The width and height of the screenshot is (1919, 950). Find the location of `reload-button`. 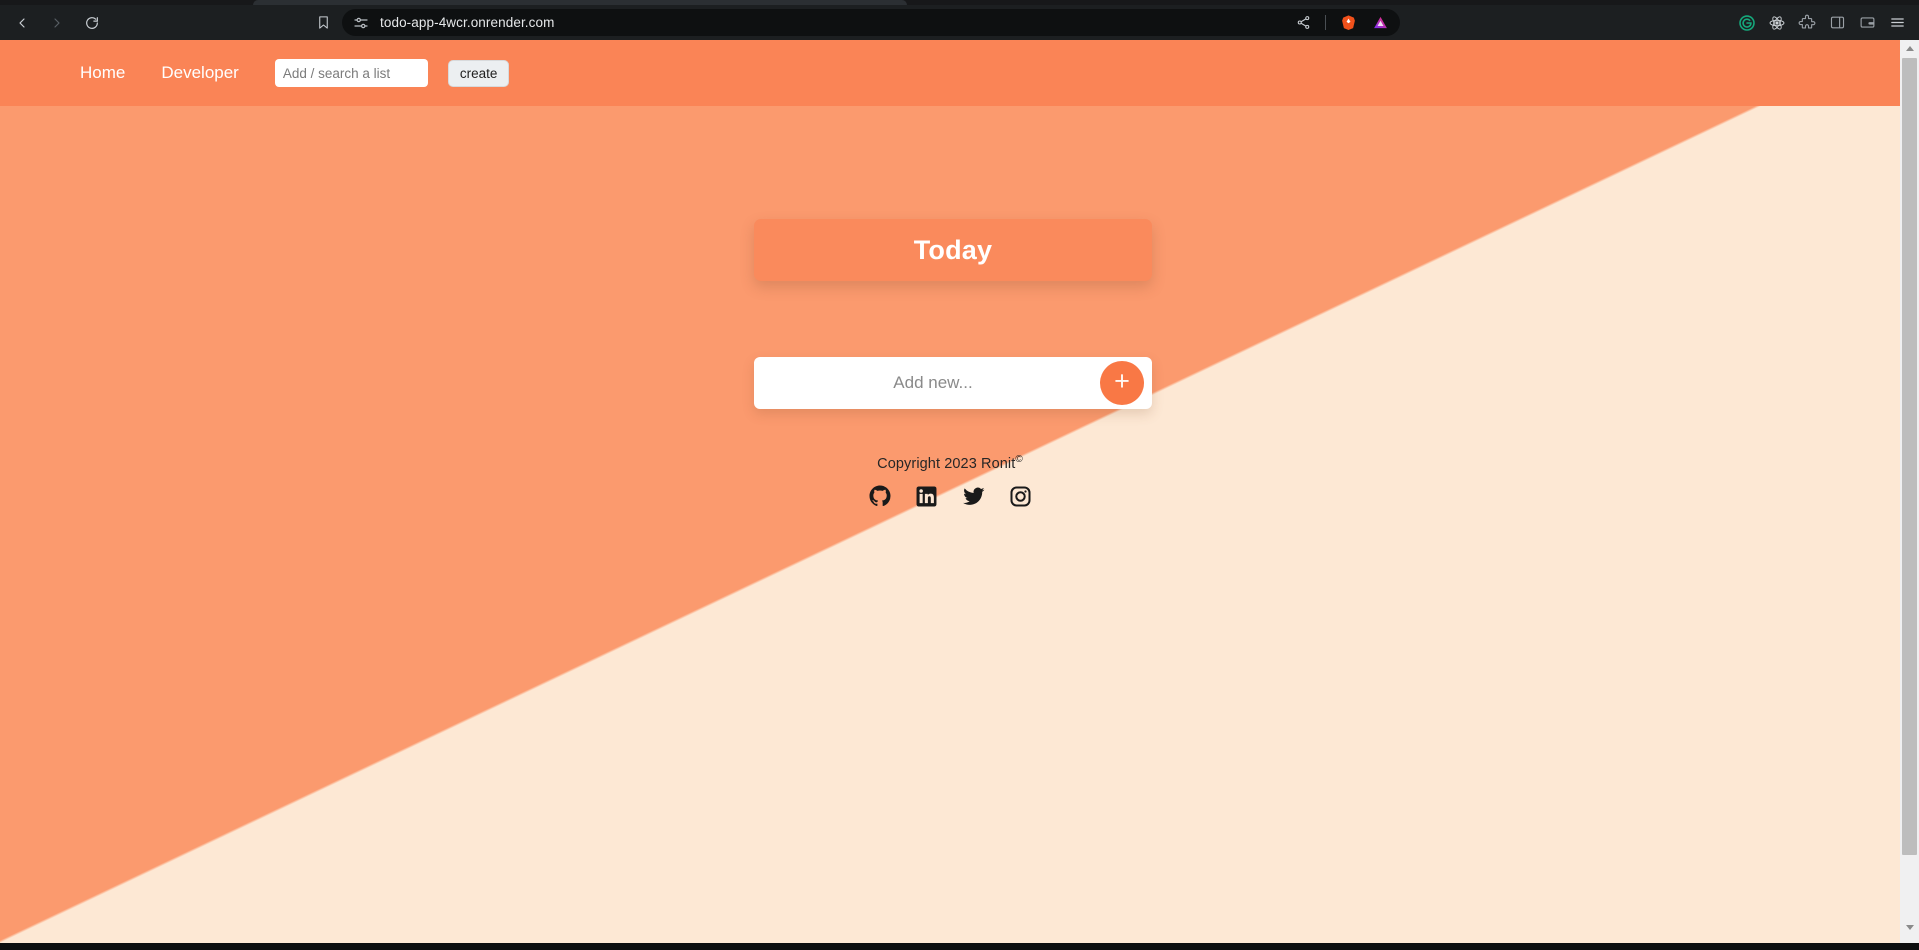

reload-button is located at coordinates (92, 23).